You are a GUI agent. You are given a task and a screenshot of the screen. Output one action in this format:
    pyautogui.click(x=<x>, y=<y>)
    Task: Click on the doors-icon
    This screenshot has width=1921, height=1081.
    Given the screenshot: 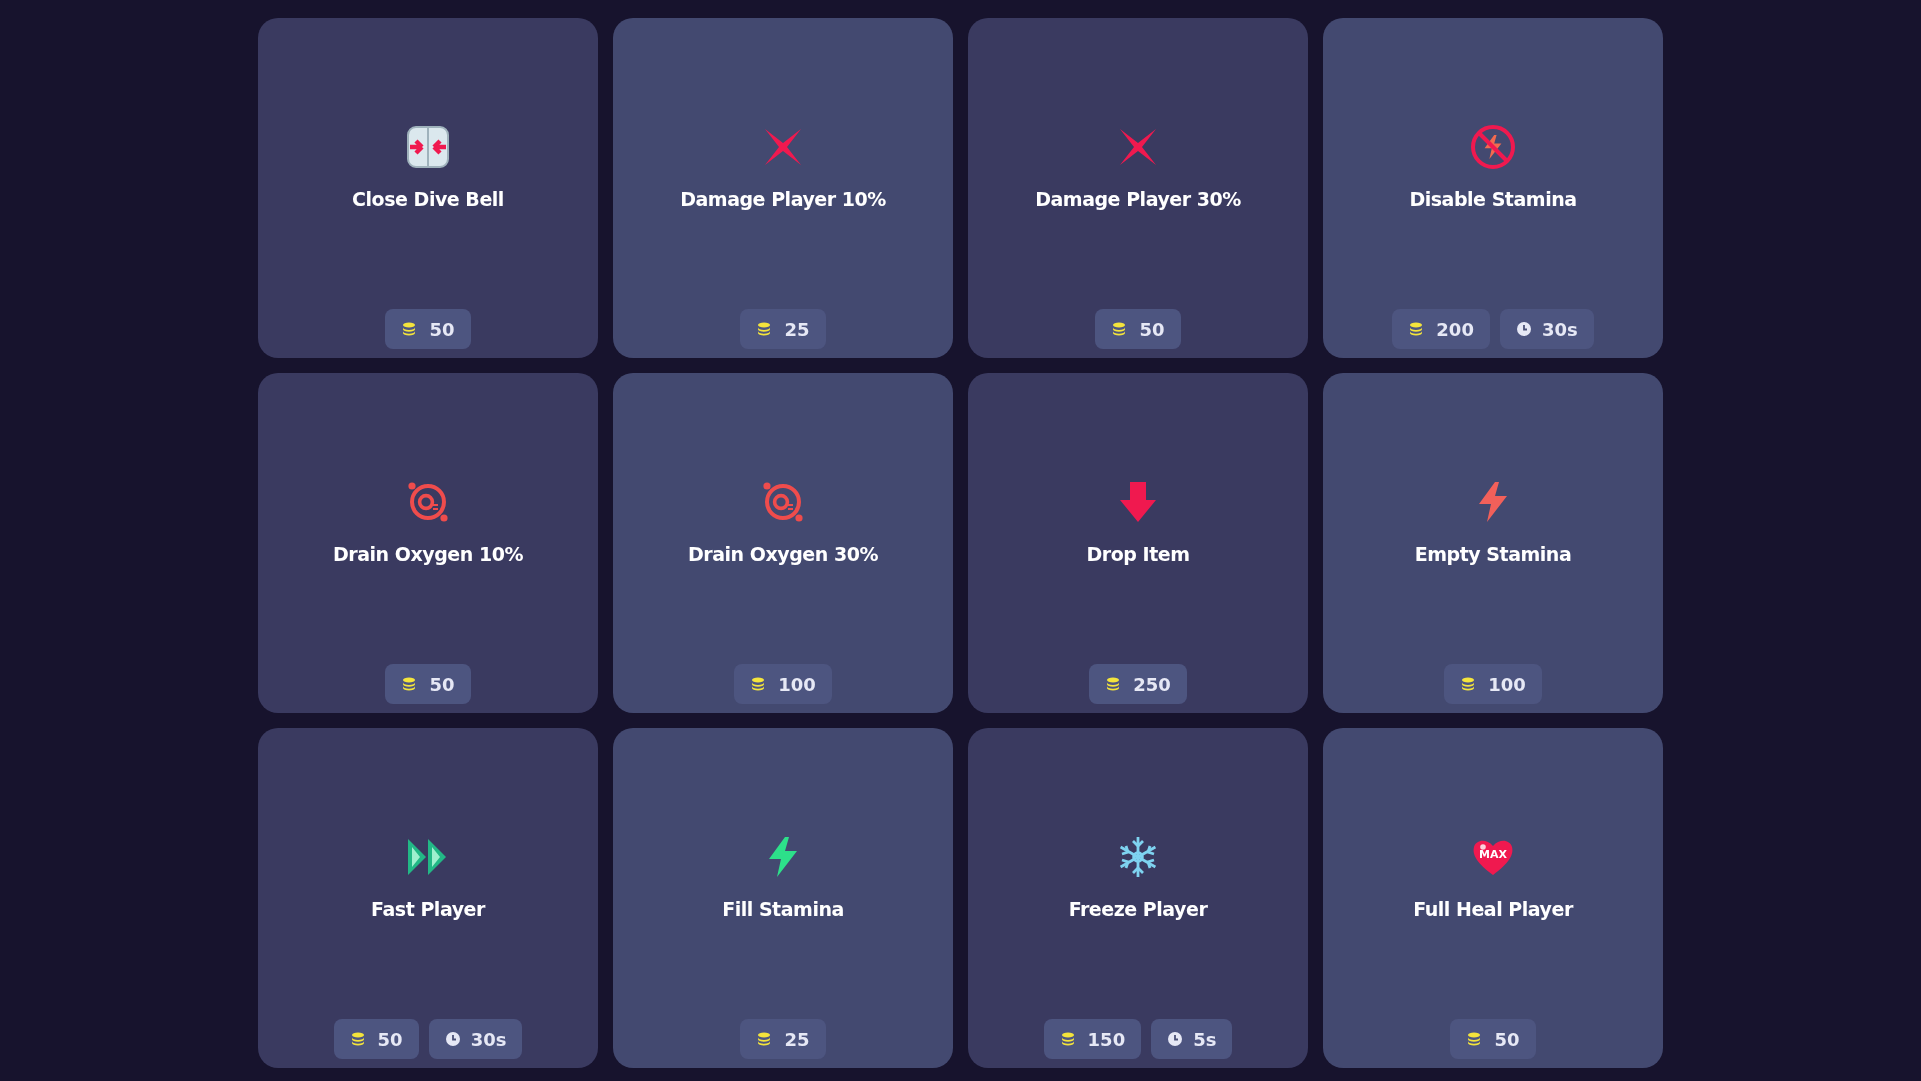 What is the action you would take?
    pyautogui.click(x=428, y=147)
    